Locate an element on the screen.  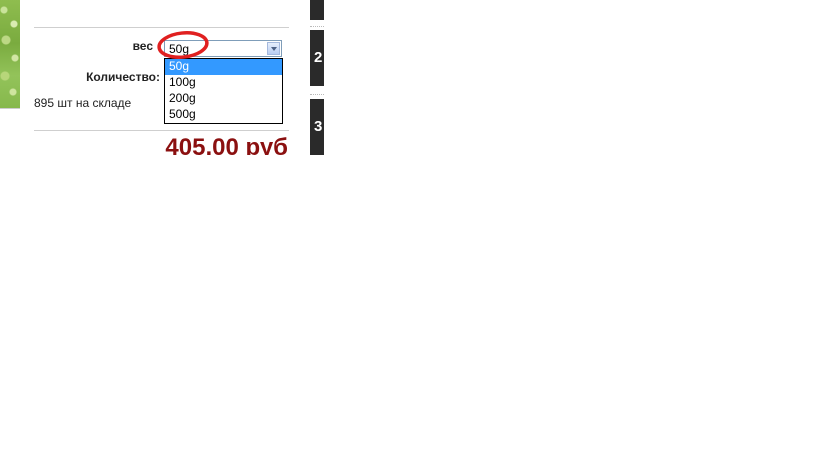
image-frame-line is located at coordinates (10, 108).